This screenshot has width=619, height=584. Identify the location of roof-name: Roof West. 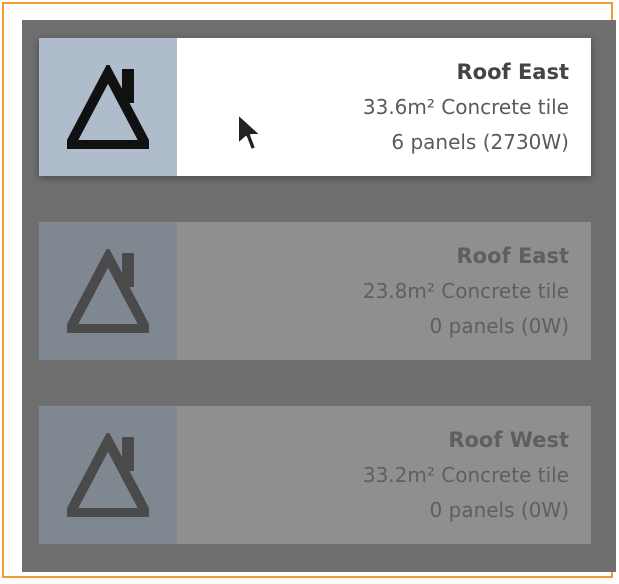
(508, 440).